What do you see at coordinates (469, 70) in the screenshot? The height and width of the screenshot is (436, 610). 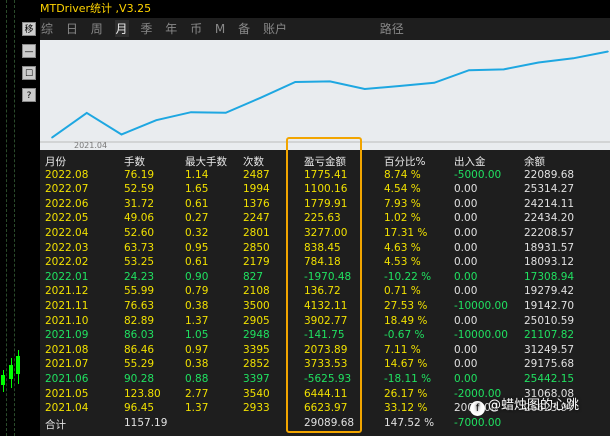 I see `balance-point-2022.04` at bounding box center [469, 70].